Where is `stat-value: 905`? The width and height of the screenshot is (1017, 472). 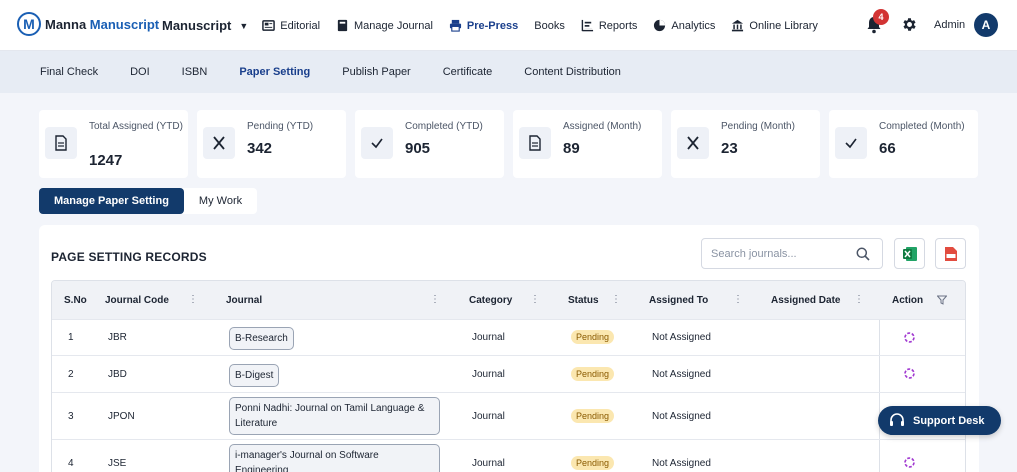
stat-value: 905 is located at coordinates (418, 148).